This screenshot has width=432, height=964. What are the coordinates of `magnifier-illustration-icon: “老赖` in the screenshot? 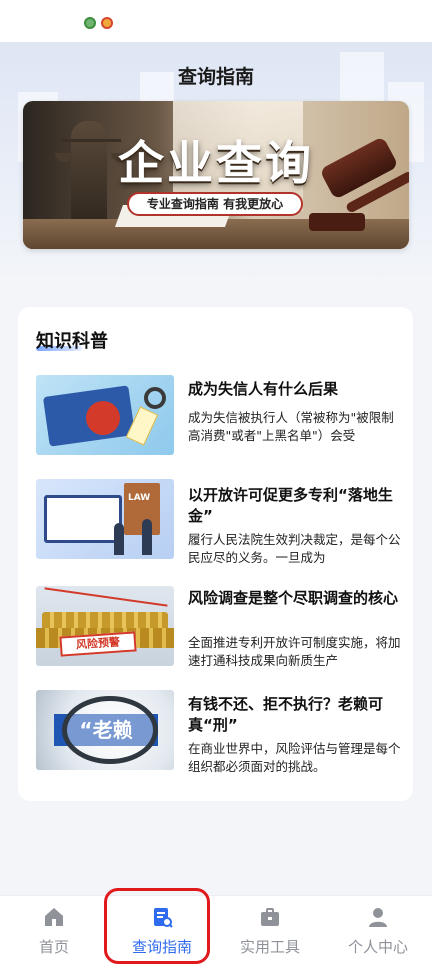 It's located at (105, 730).